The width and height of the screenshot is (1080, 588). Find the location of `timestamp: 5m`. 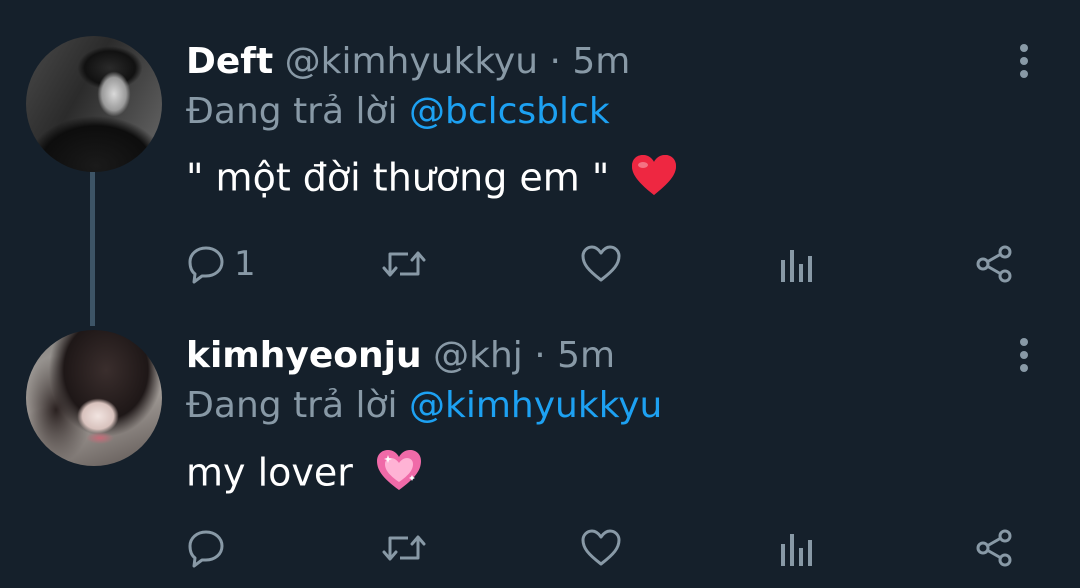

timestamp: 5m is located at coordinates (586, 355).